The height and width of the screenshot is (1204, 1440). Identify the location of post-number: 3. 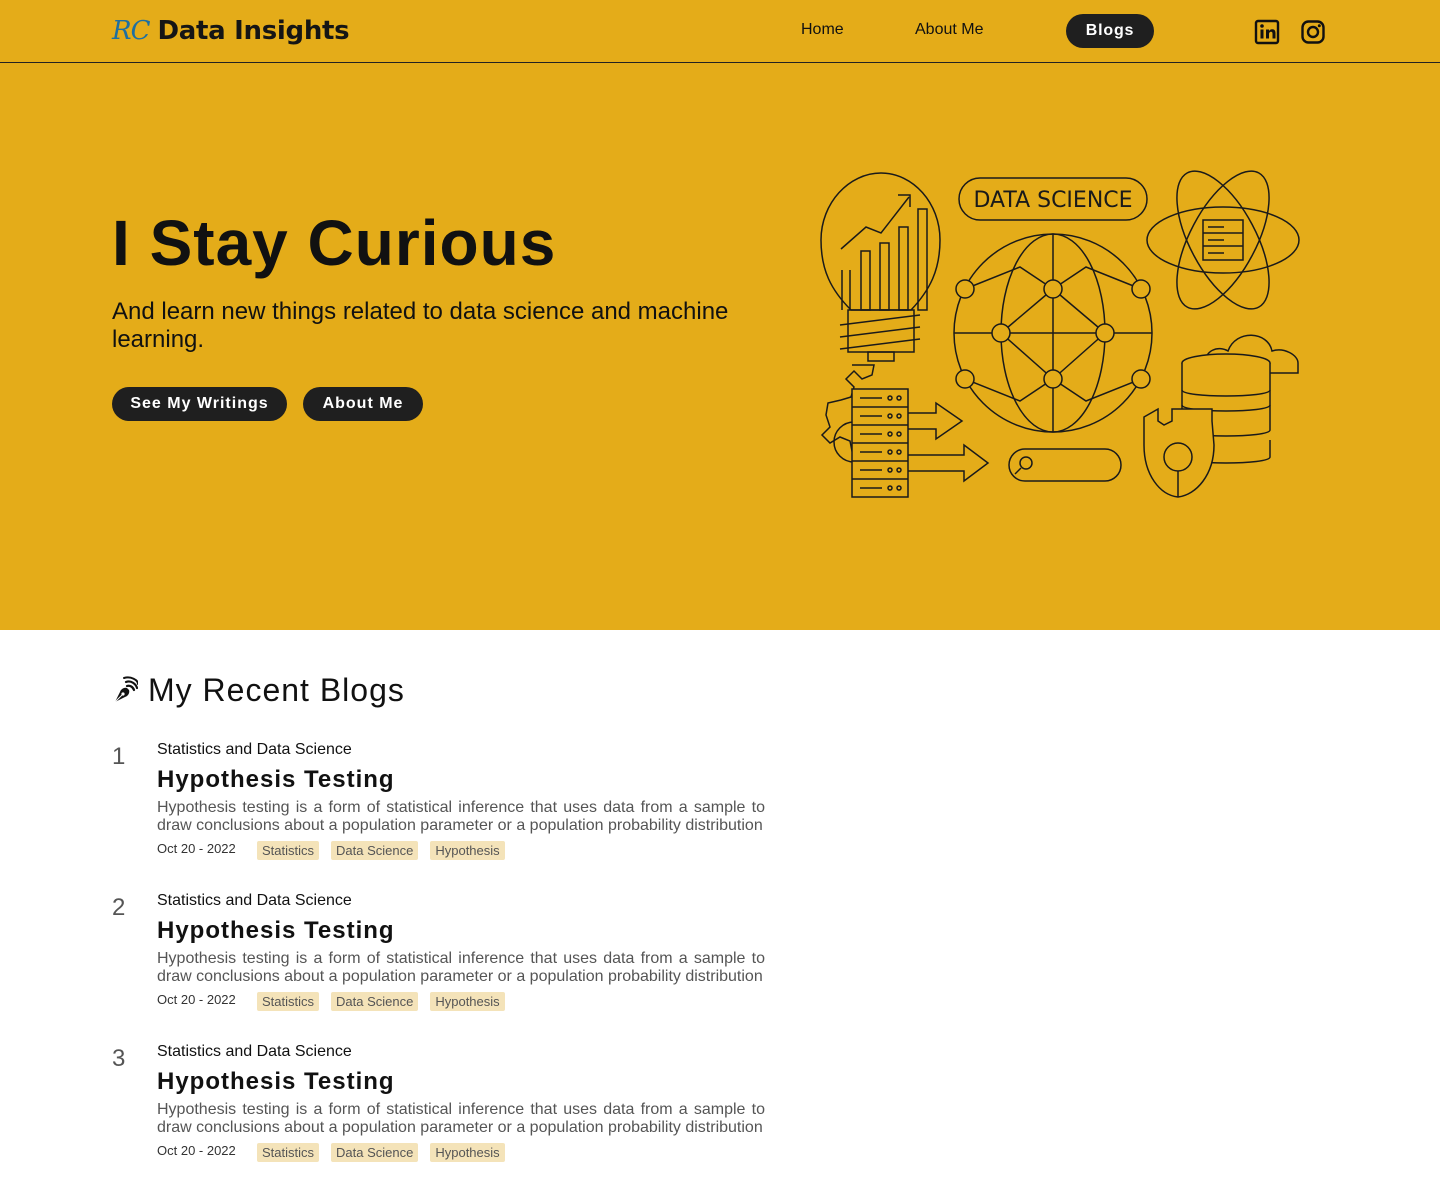
(119, 1058).